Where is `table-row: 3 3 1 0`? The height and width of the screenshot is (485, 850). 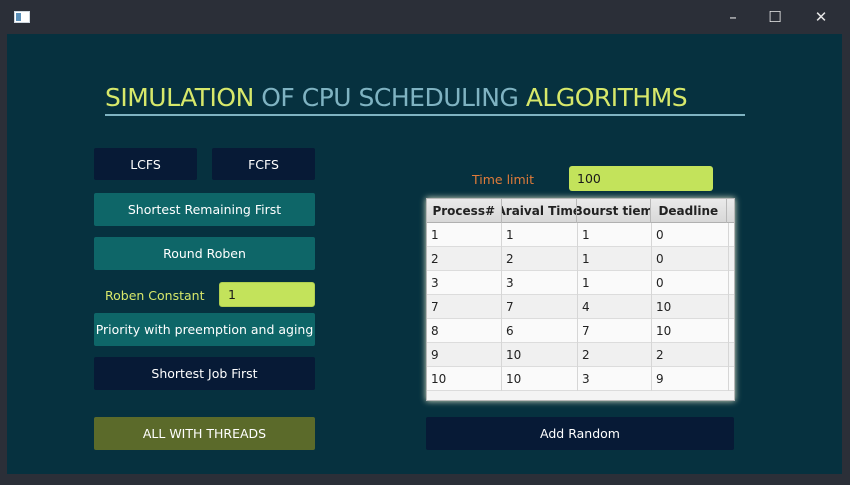
table-row: 3 3 1 0 is located at coordinates (580, 283).